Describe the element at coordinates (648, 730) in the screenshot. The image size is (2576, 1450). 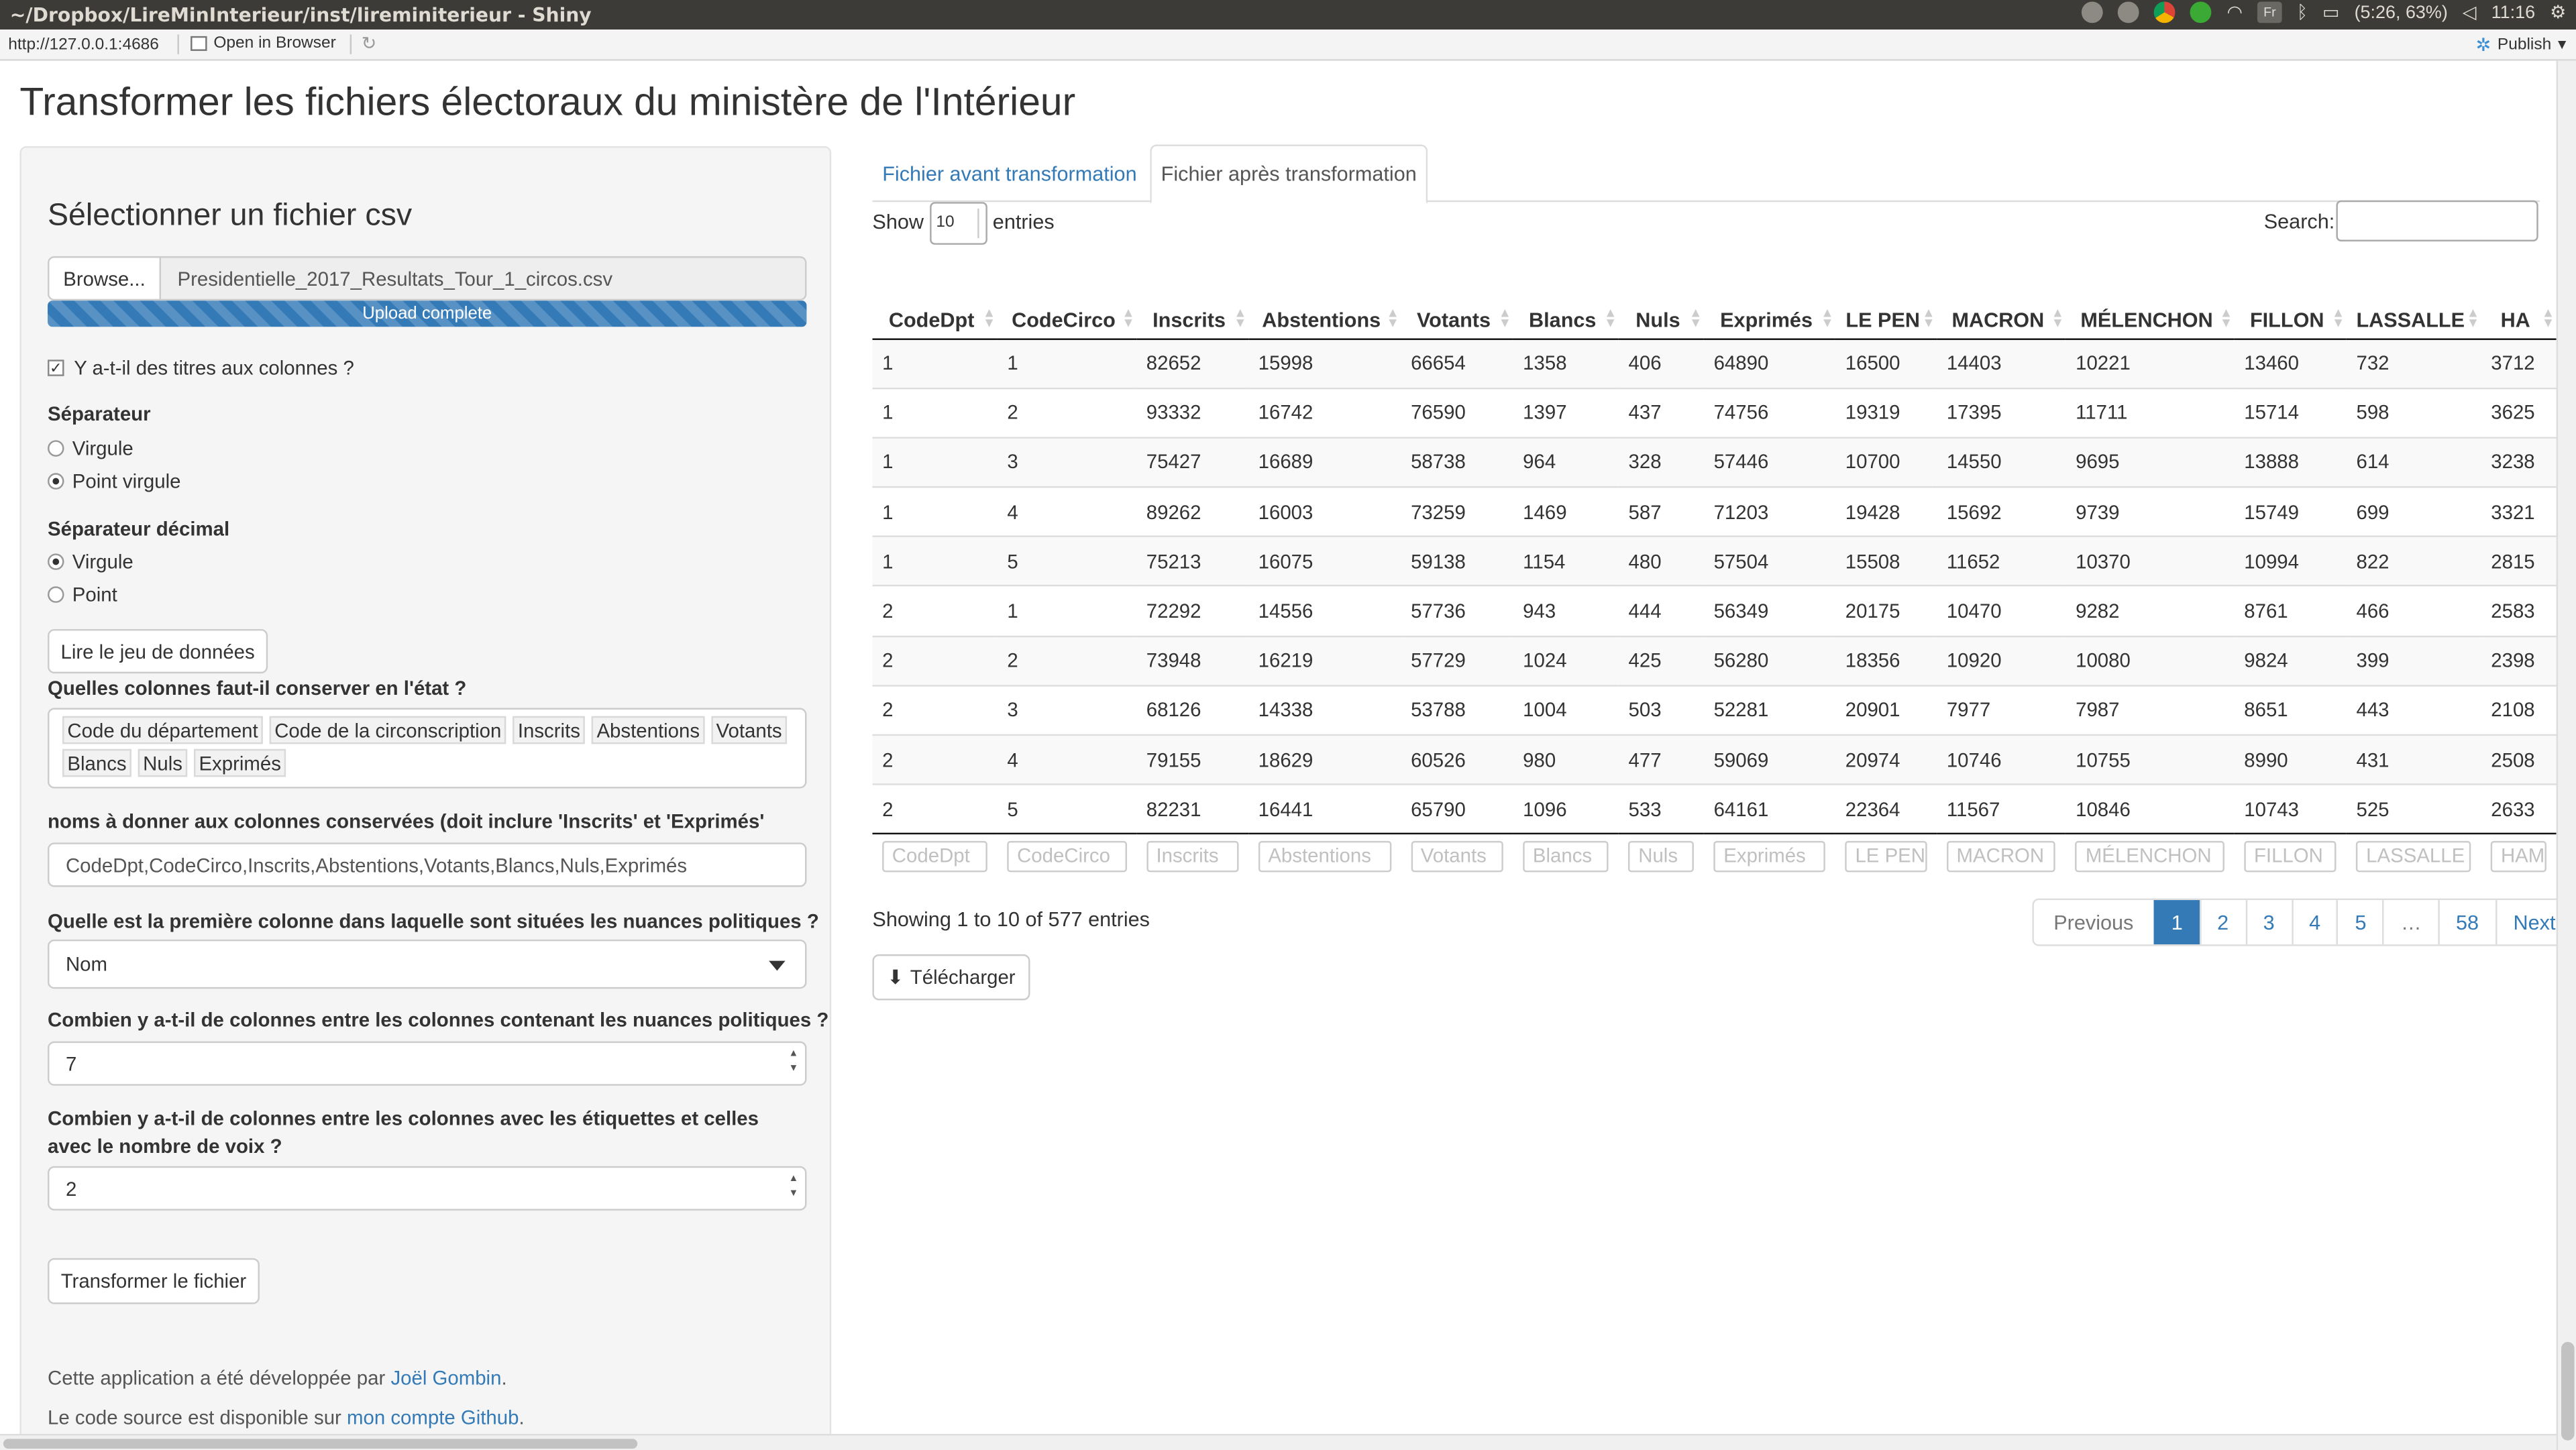
I see `column-tag: Abstentions` at that location.